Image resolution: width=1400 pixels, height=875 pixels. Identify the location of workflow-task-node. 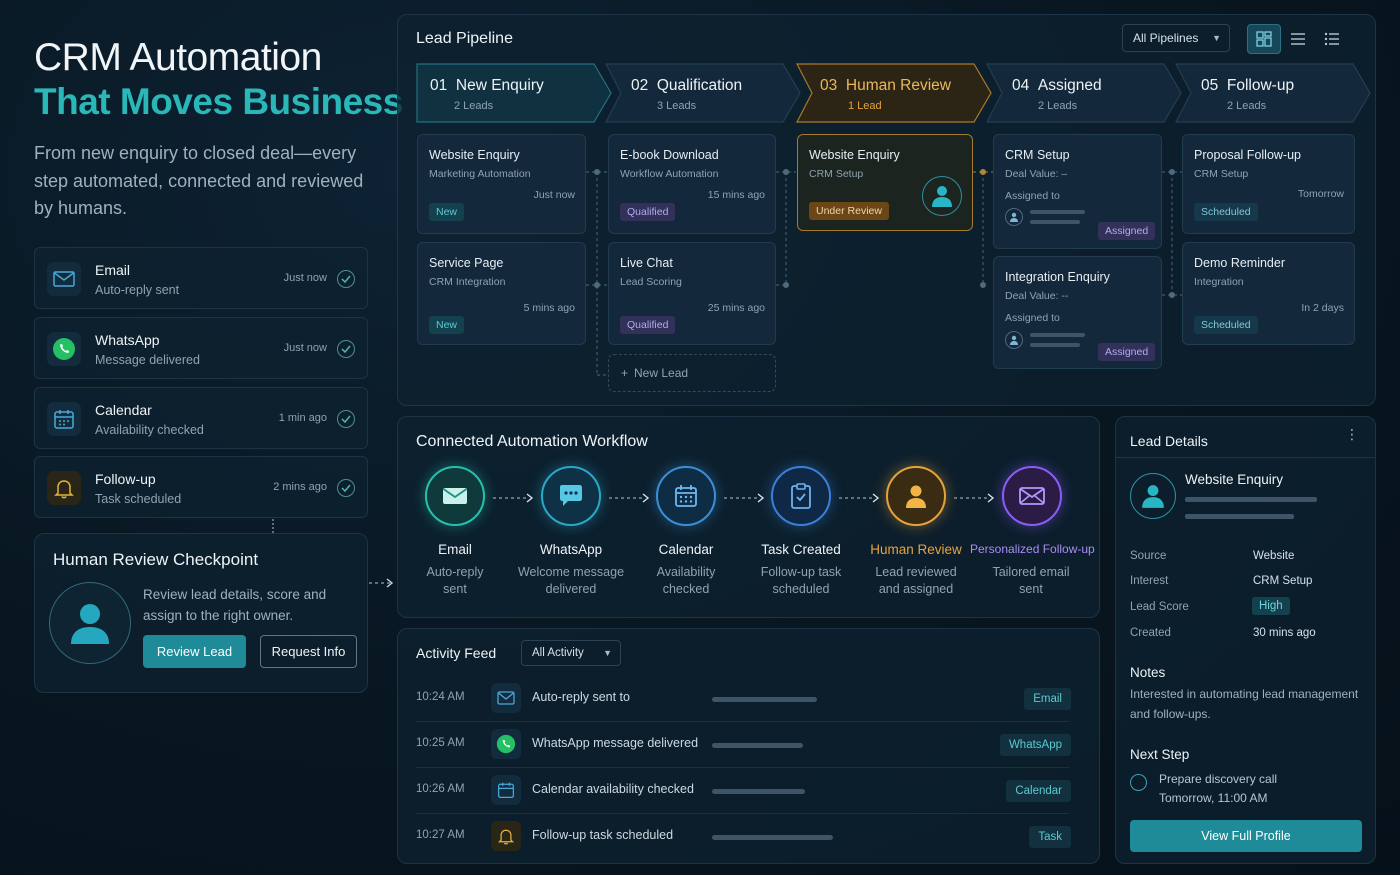
(801, 496).